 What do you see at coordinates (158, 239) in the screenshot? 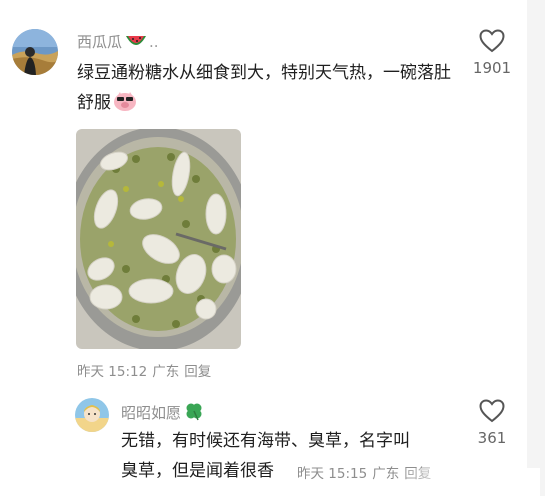
I see `comment-photo` at bounding box center [158, 239].